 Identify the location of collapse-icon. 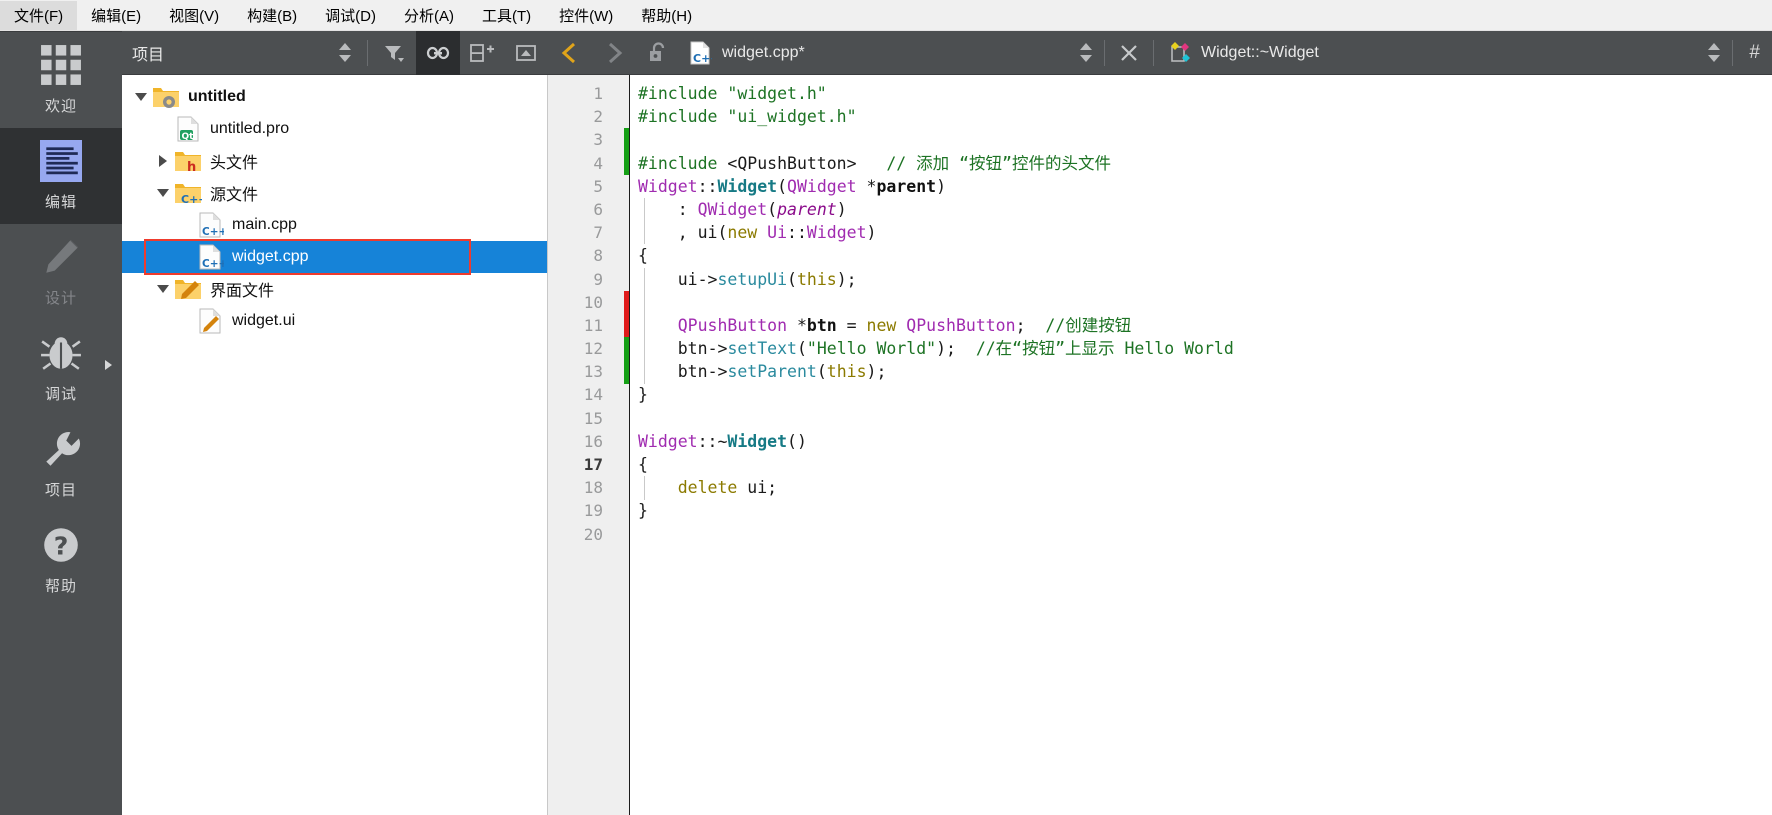
(526, 52).